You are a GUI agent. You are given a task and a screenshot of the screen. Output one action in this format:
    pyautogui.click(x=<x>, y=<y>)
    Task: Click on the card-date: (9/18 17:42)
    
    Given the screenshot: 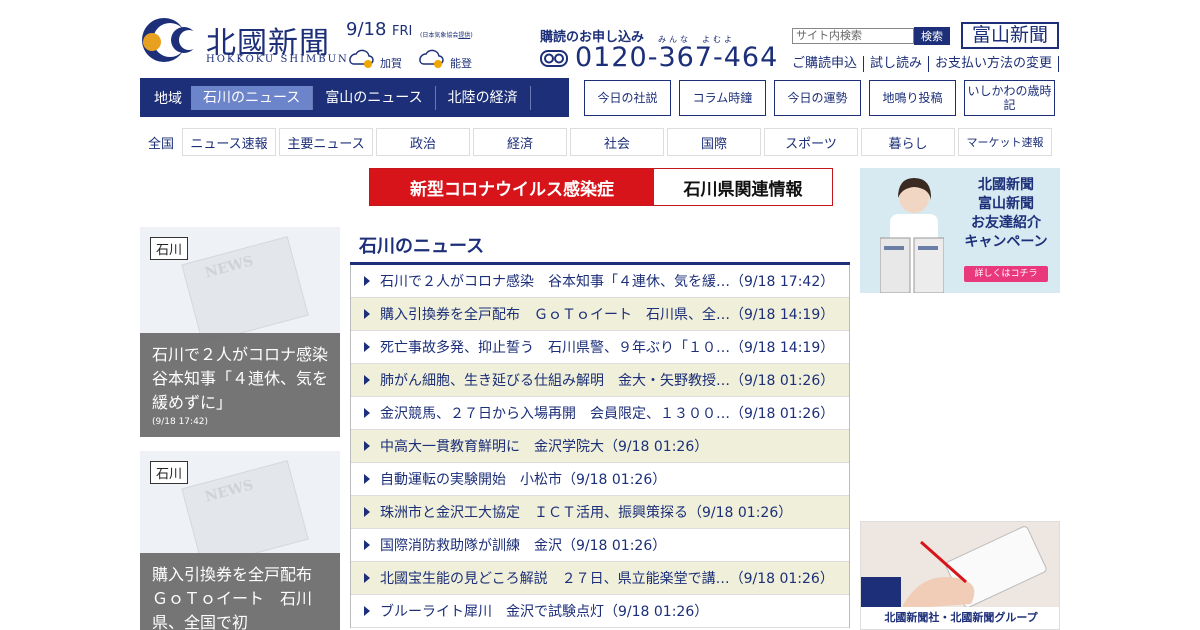 What is the action you would take?
    pyautogui.click(x=180, y=422)
    